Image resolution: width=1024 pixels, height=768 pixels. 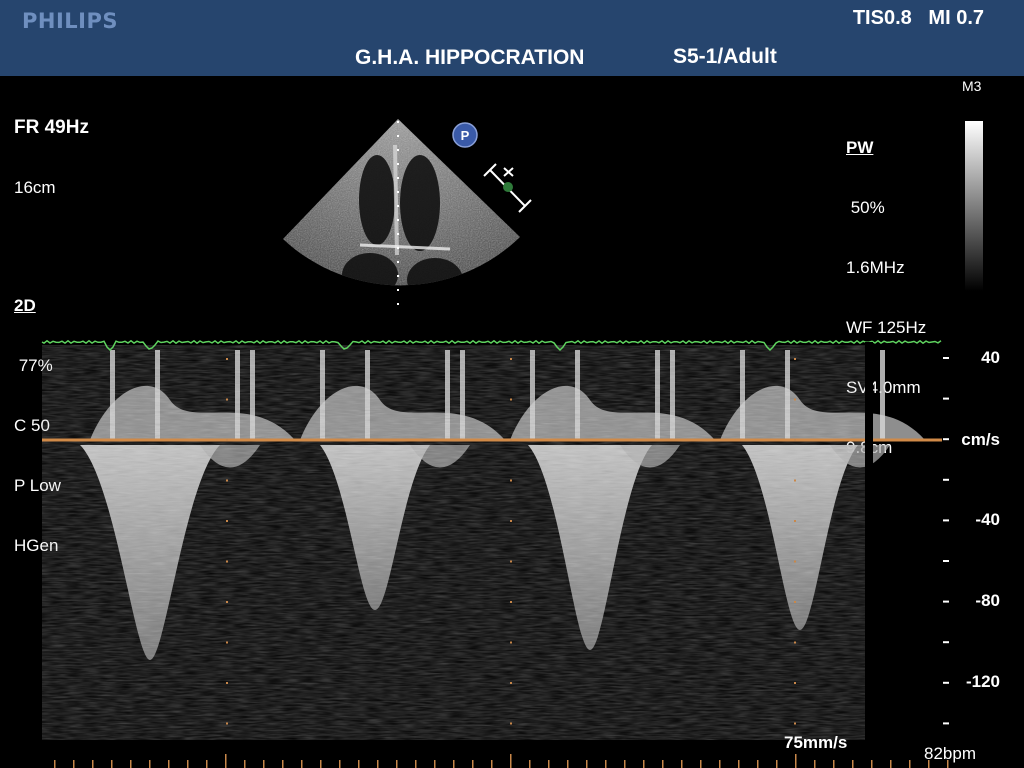 I want to click on velocity-scale, so click(x=946, y=541).